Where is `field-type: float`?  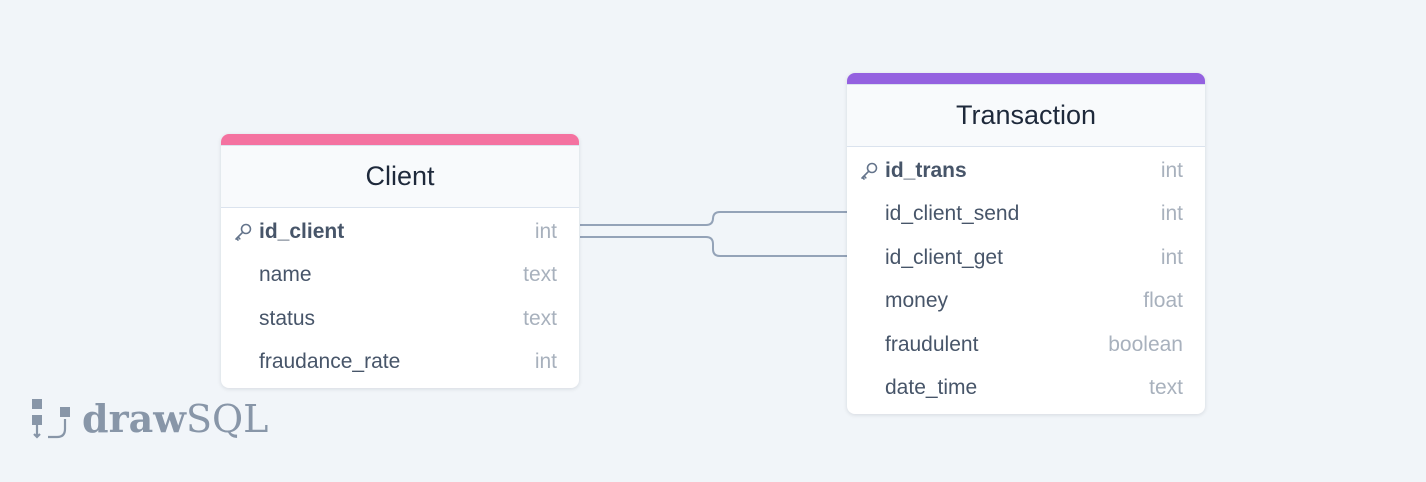 field-type: float is located at coordinates (1163, 301).